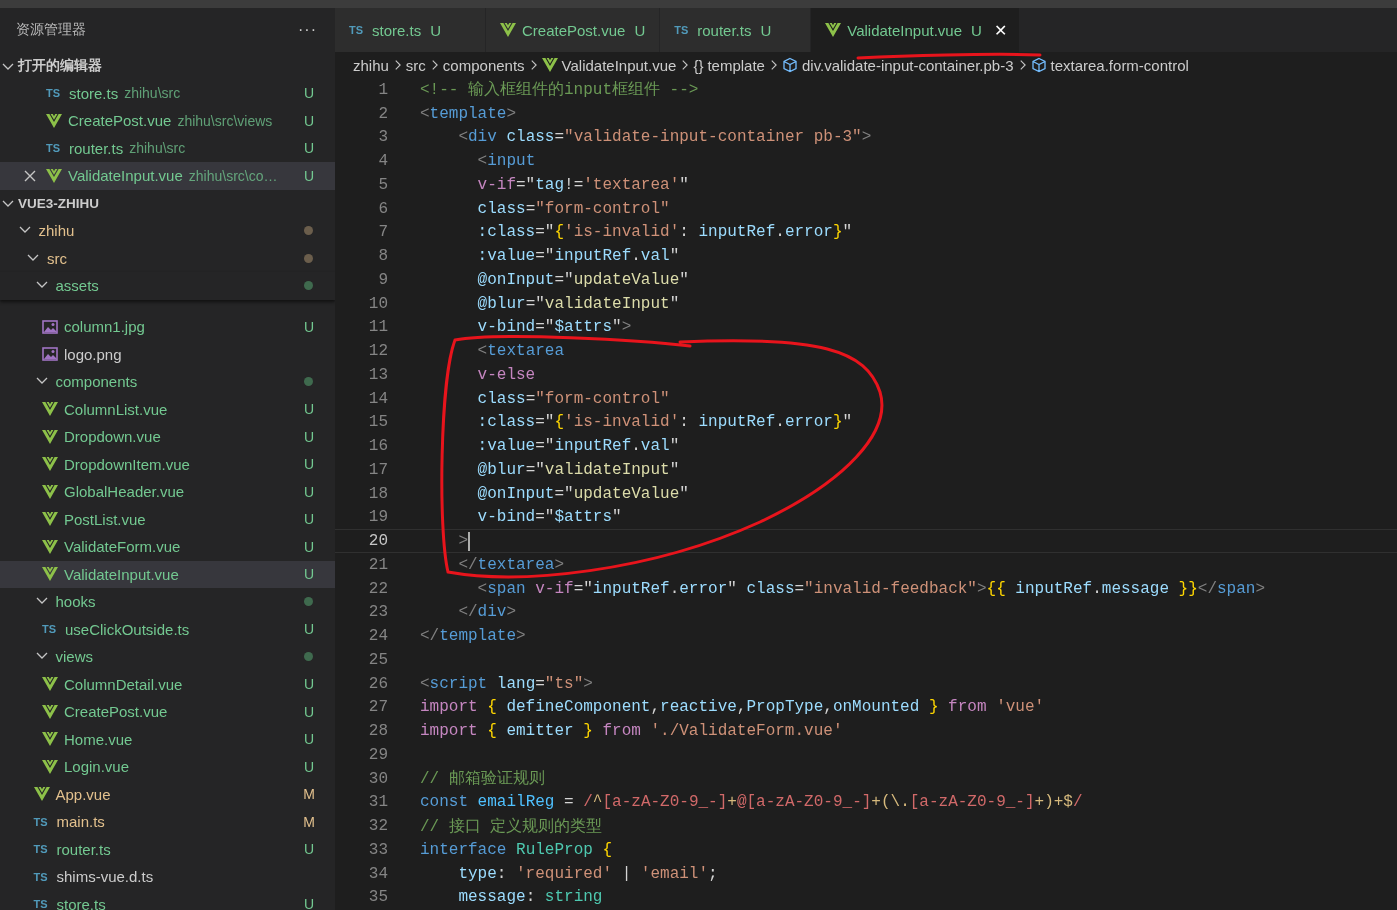  I want to click on code-line: v-bind="$attrs", so click(549, 517).